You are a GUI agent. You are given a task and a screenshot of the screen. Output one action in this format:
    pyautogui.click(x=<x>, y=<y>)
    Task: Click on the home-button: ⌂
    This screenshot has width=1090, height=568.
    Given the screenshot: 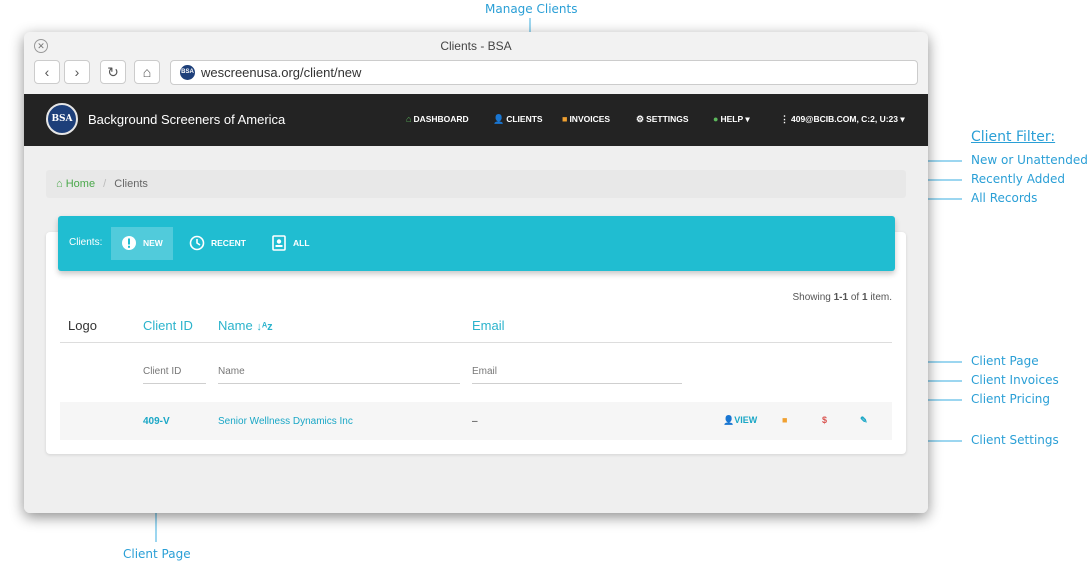 What is the action you would take?
    pyautogui.click(x=147, y=72)
    